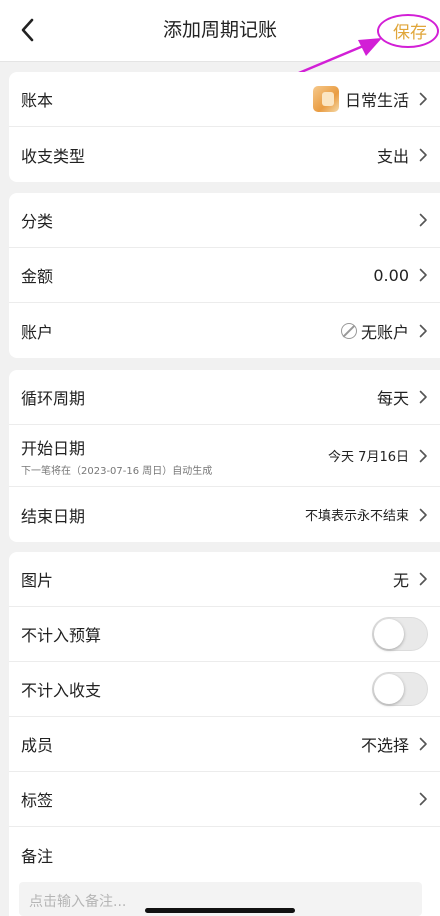  I want to click on row-image: 图片 无, so click(224, 579).